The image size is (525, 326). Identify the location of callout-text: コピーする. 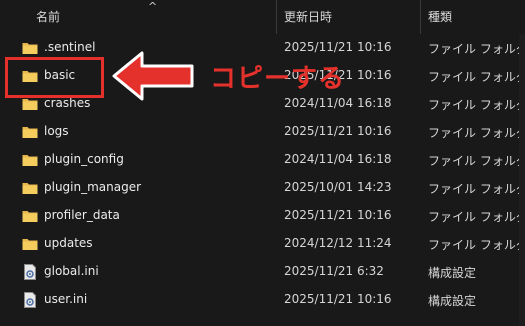
(278, 79).